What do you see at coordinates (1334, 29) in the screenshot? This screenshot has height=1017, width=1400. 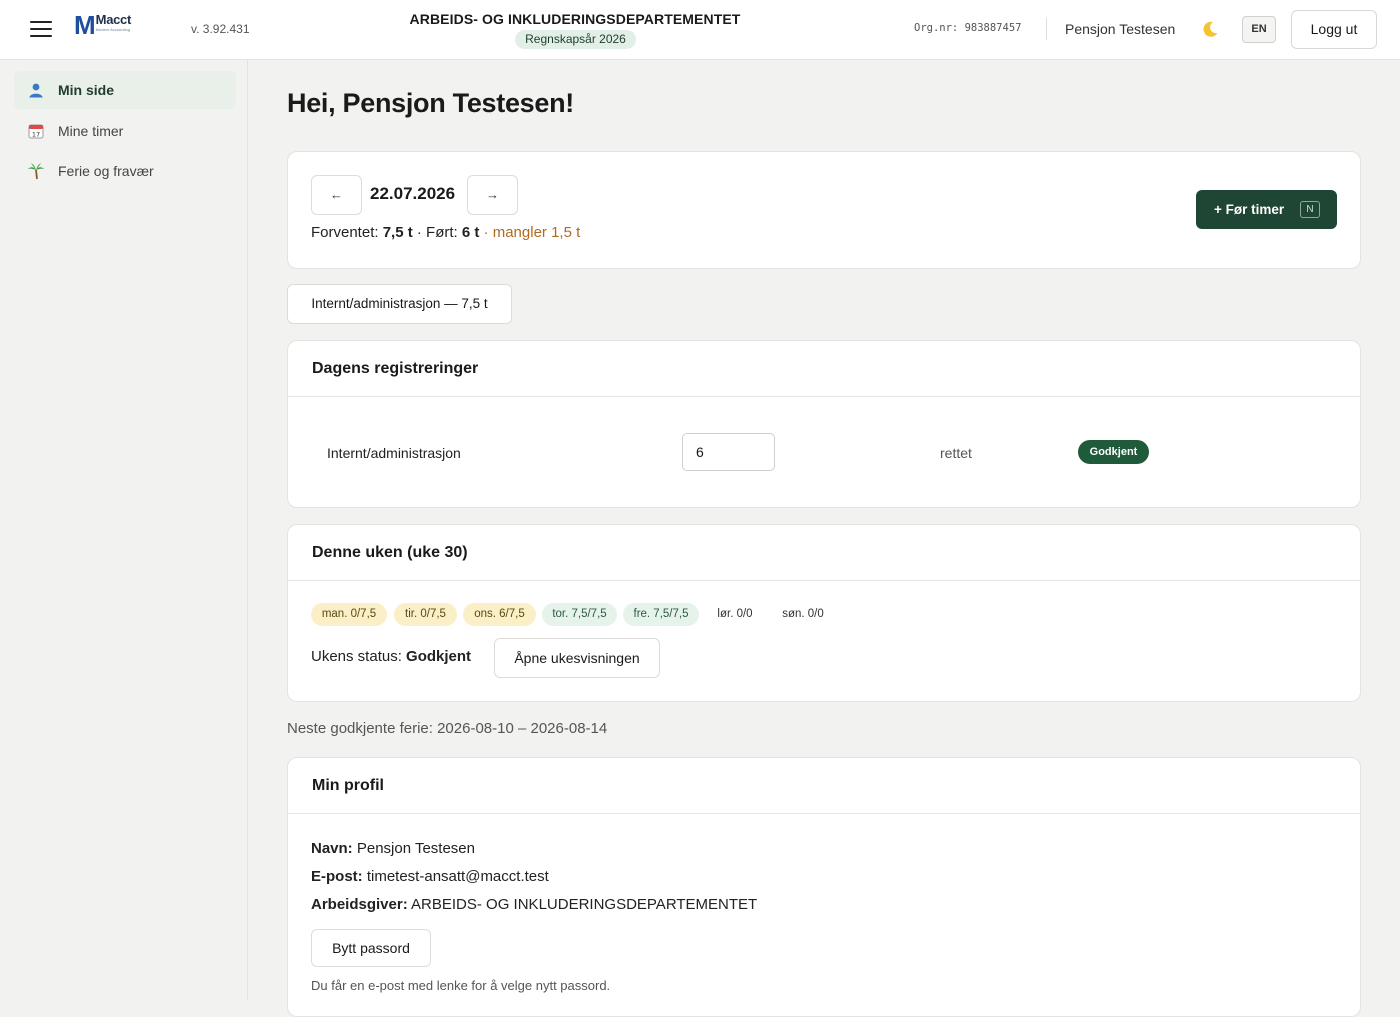 I see `logout-button: Logg ut` at bounding box center [1334, 29].